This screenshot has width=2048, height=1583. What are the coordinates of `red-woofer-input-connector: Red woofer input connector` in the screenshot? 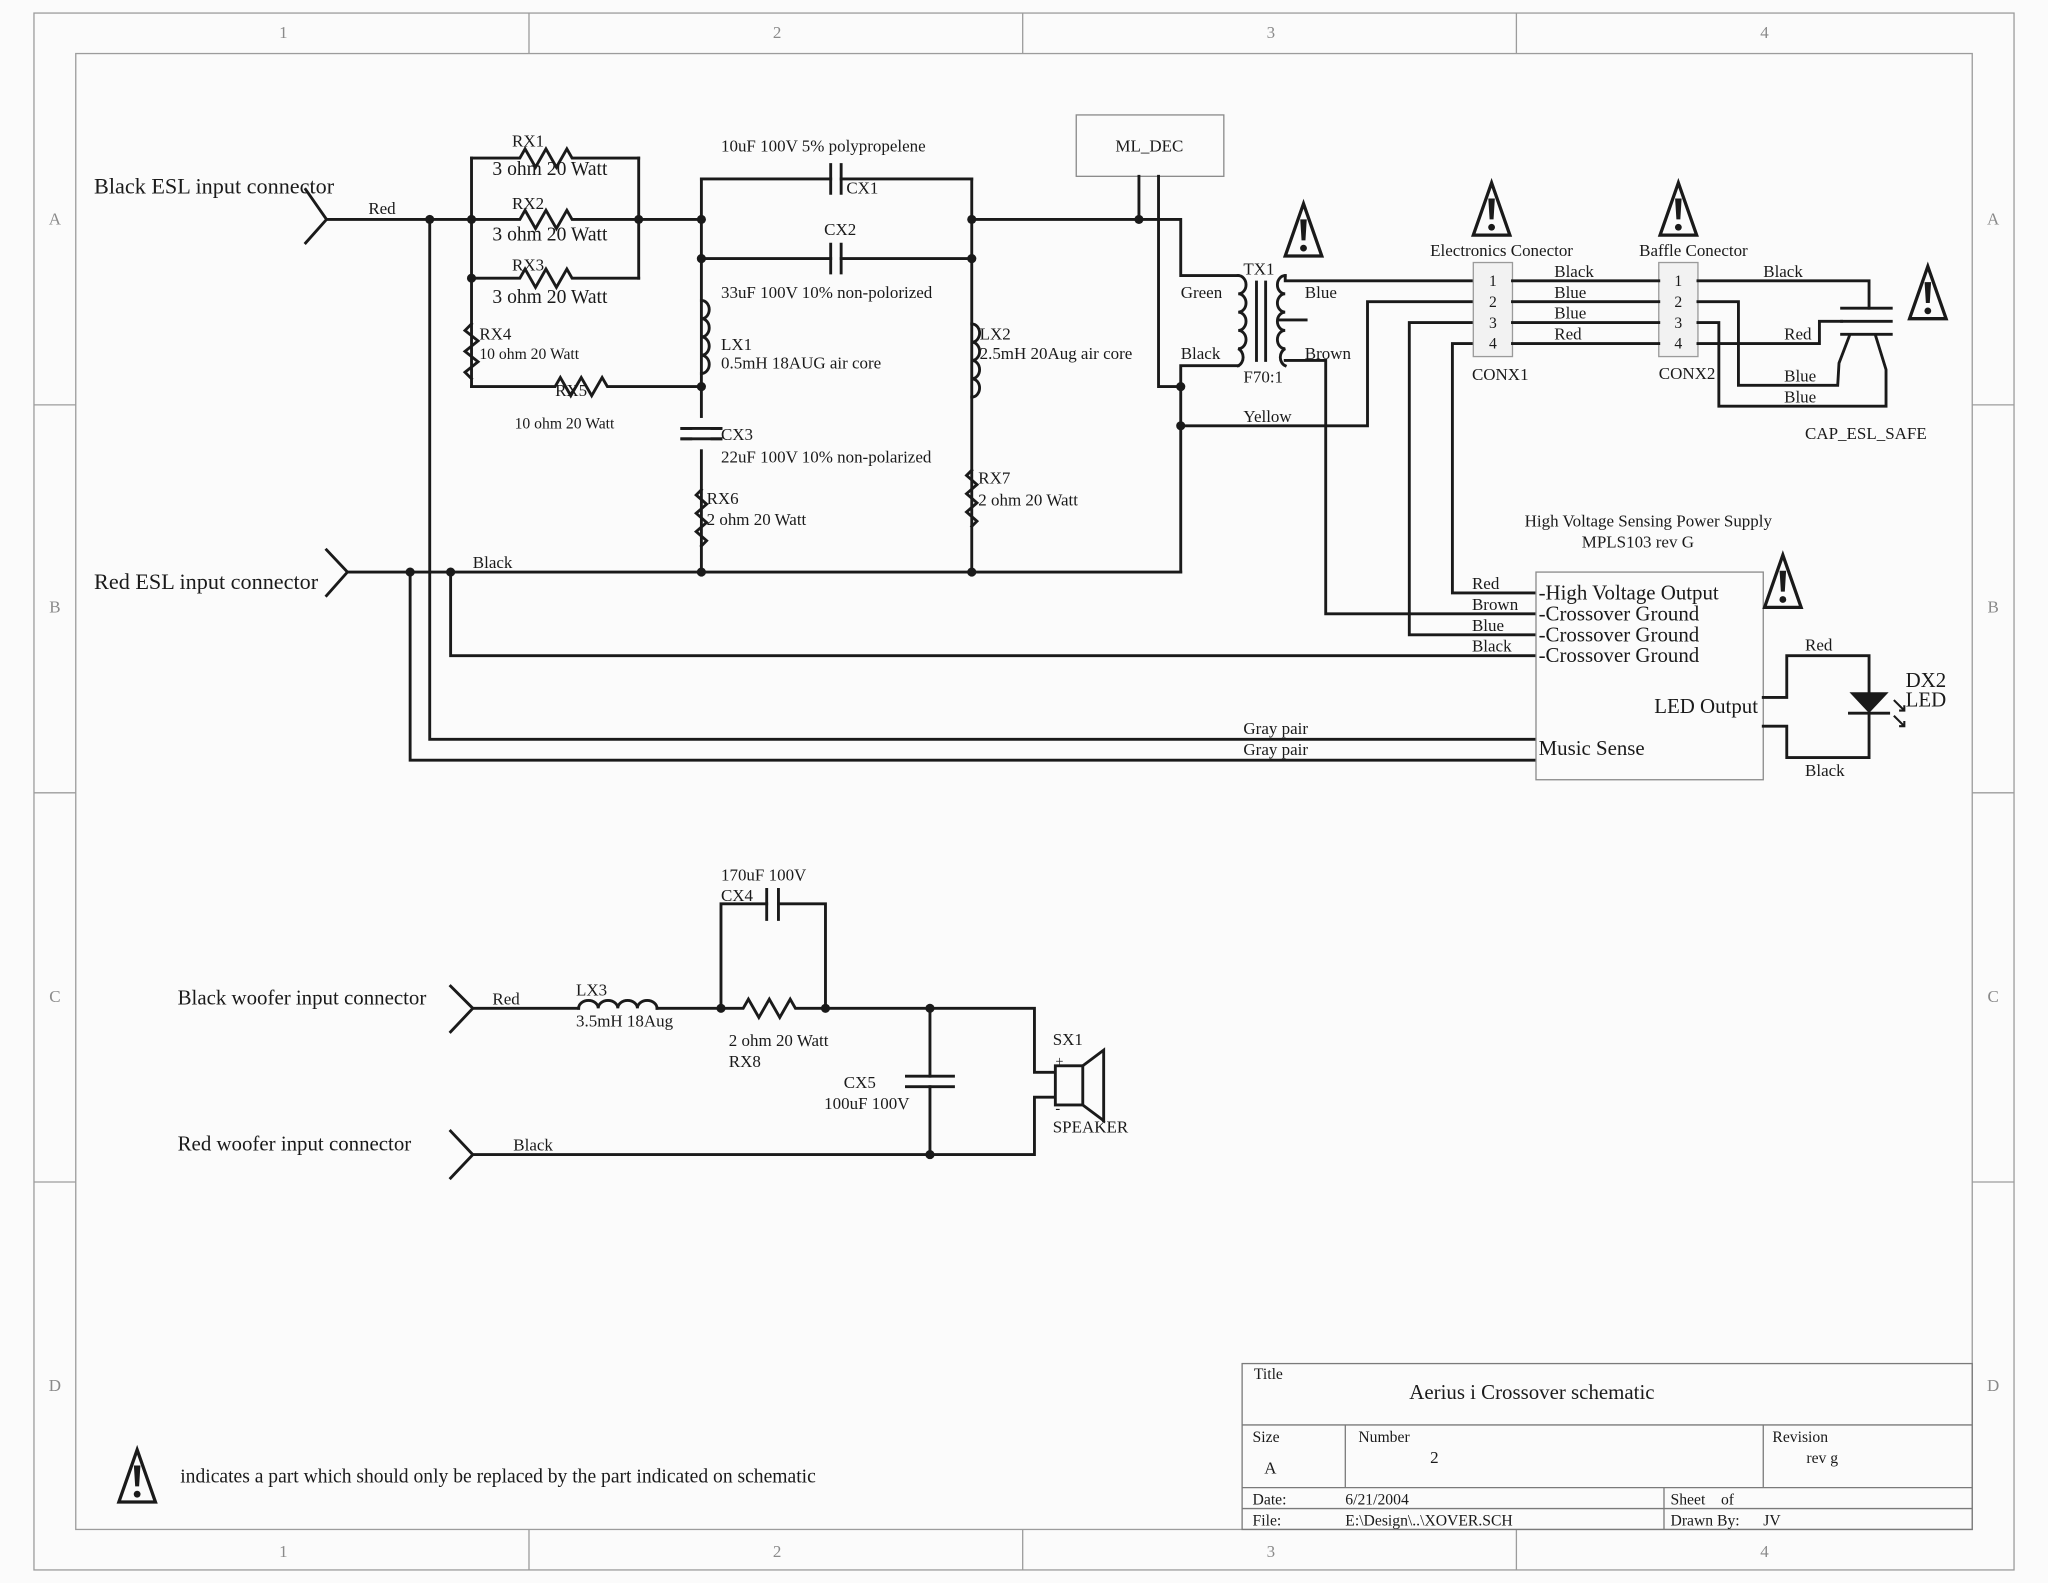 It's located at (326, 1155).